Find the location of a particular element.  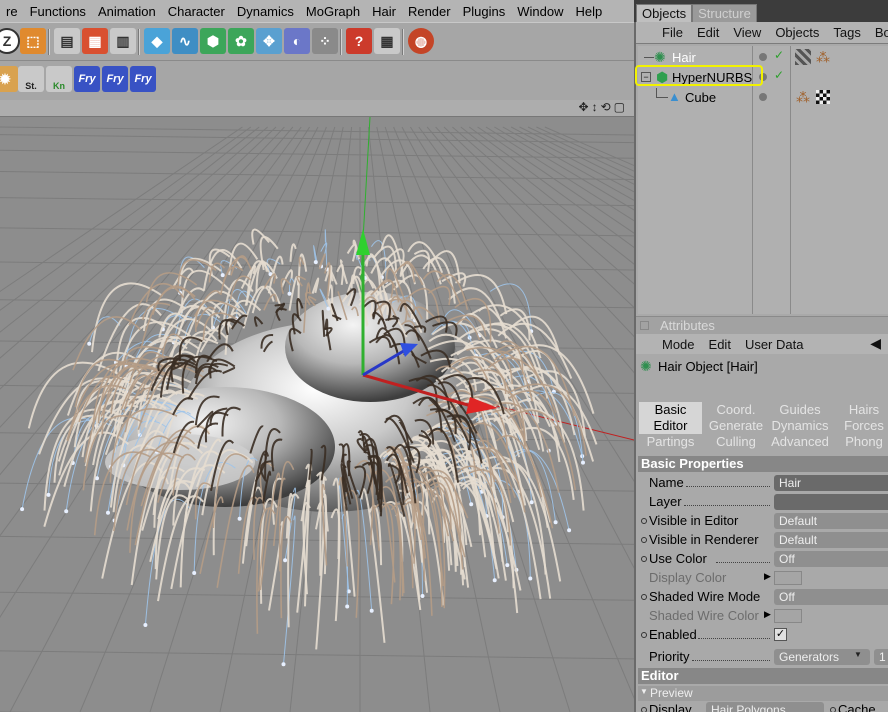

section-basic-properties: Basic Properties is located at coordinates (763, 464).